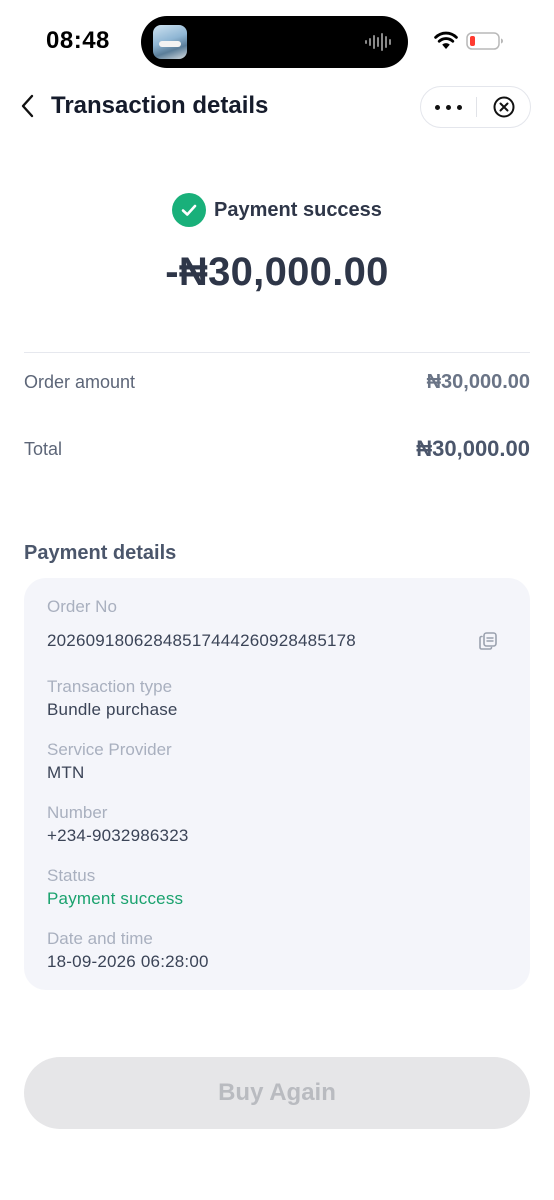 This screenshot has height=1200, width=554. Describe the element at coordinates (277, 887) in the screenshot. I see `status-field: Status Payment success` at that location.